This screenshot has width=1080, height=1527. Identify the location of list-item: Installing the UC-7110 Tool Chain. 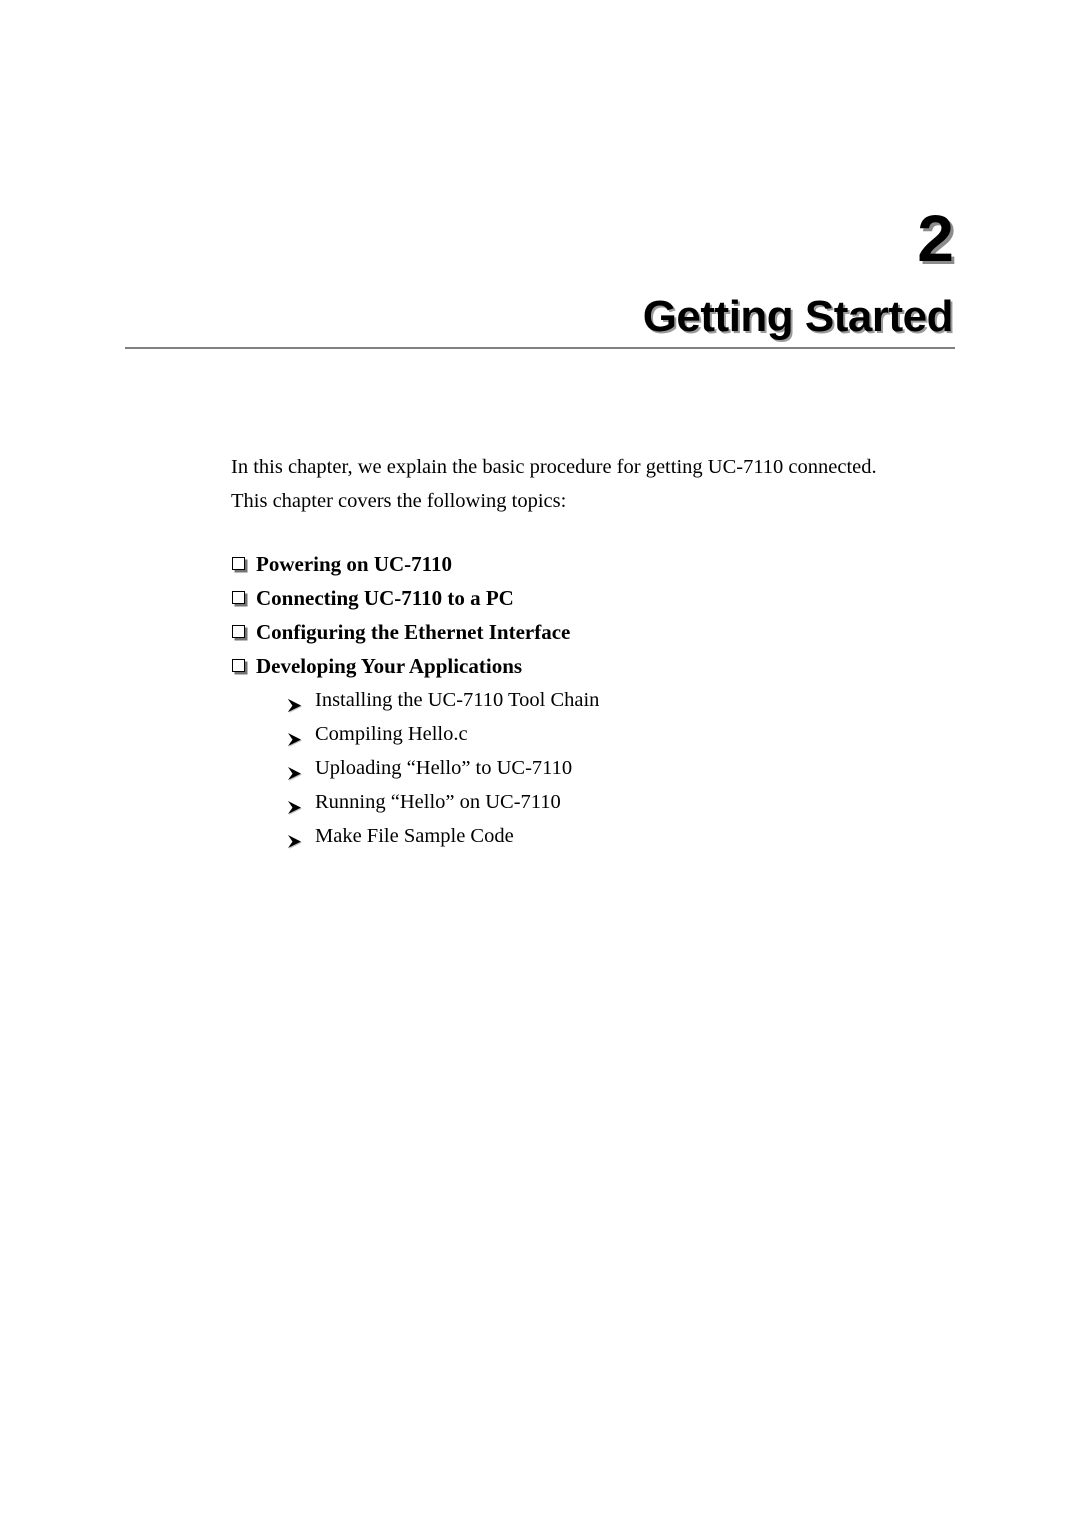
(593, 700).